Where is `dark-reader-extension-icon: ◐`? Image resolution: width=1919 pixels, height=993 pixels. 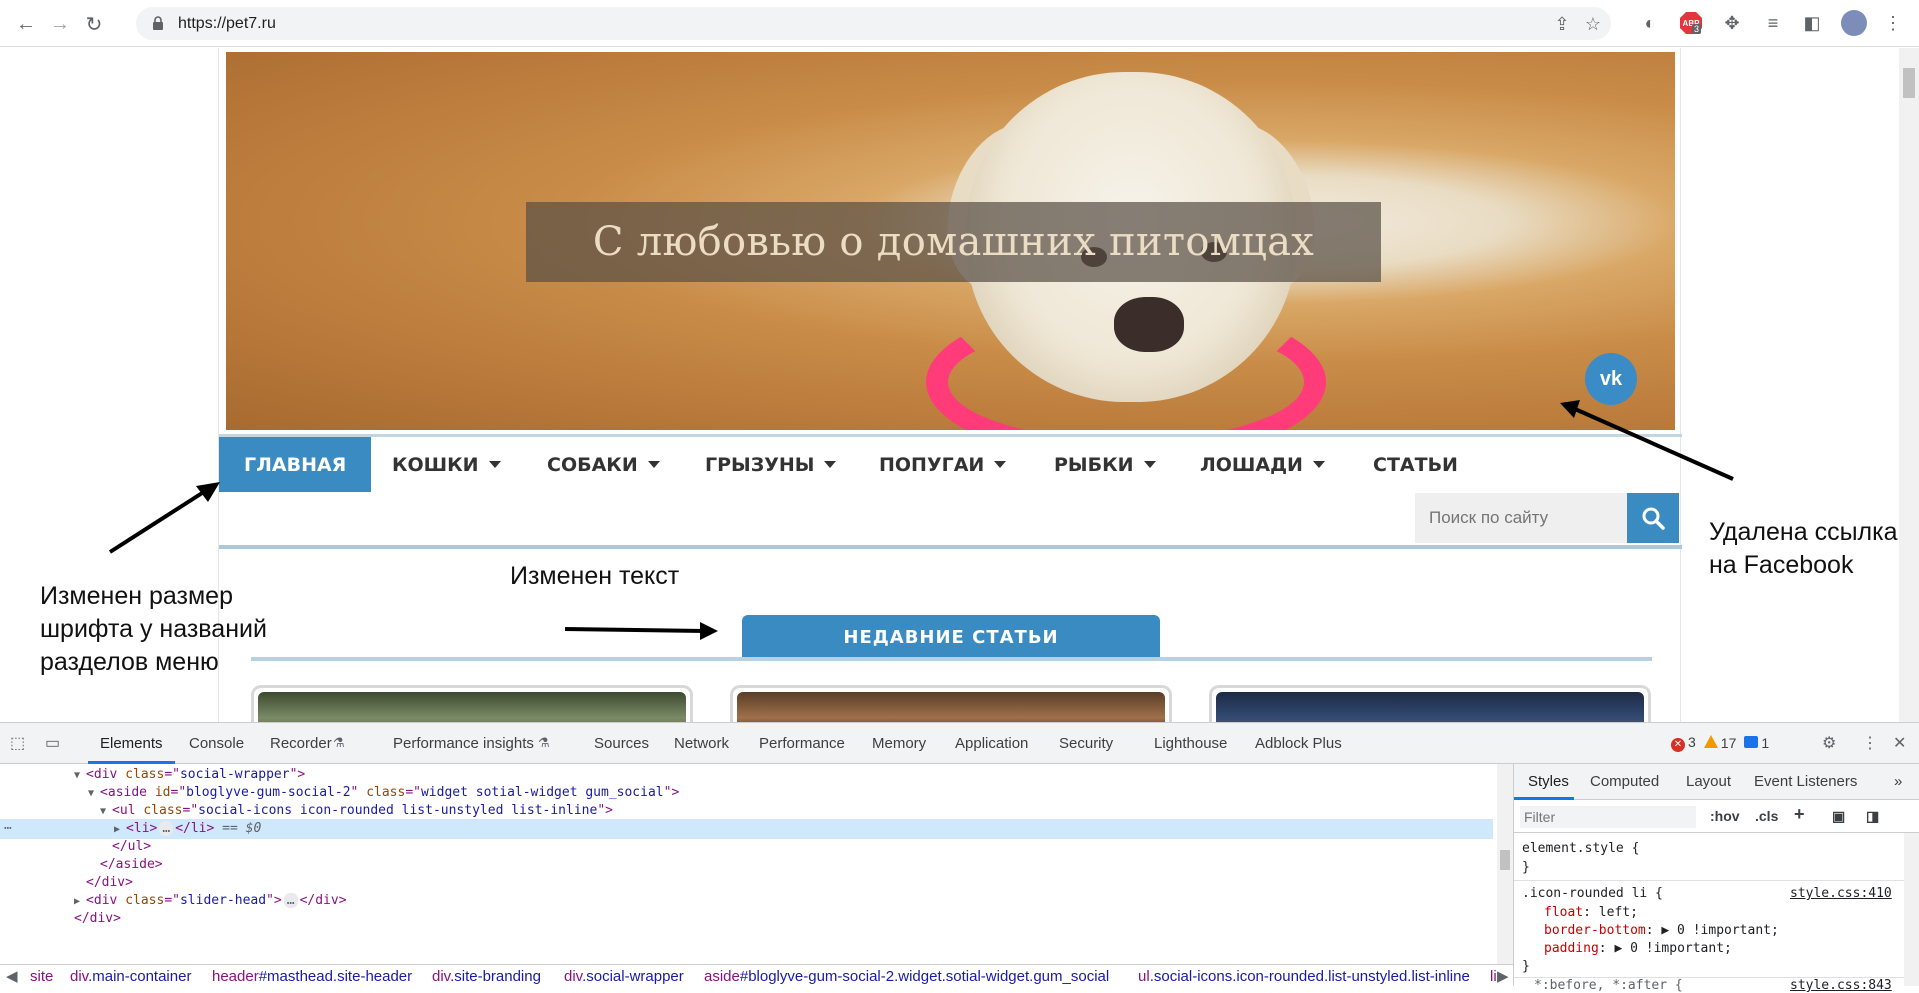
dark-reader-extension-icon: ◐ is located at coordinates (1650, 23).